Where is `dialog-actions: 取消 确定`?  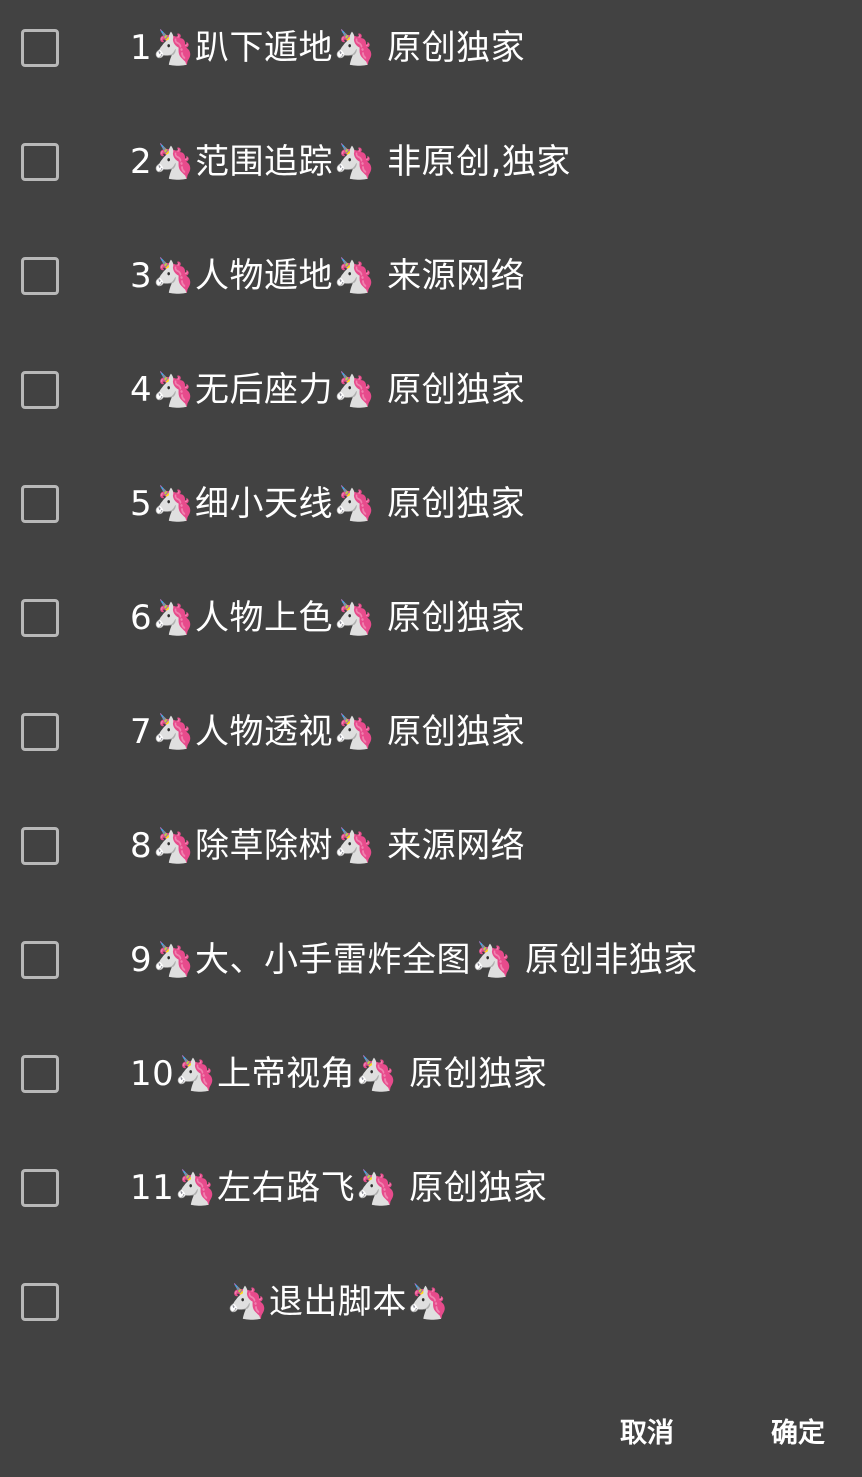
dialog-actions: 取消 确定 is located at coordinates (431, 1432).